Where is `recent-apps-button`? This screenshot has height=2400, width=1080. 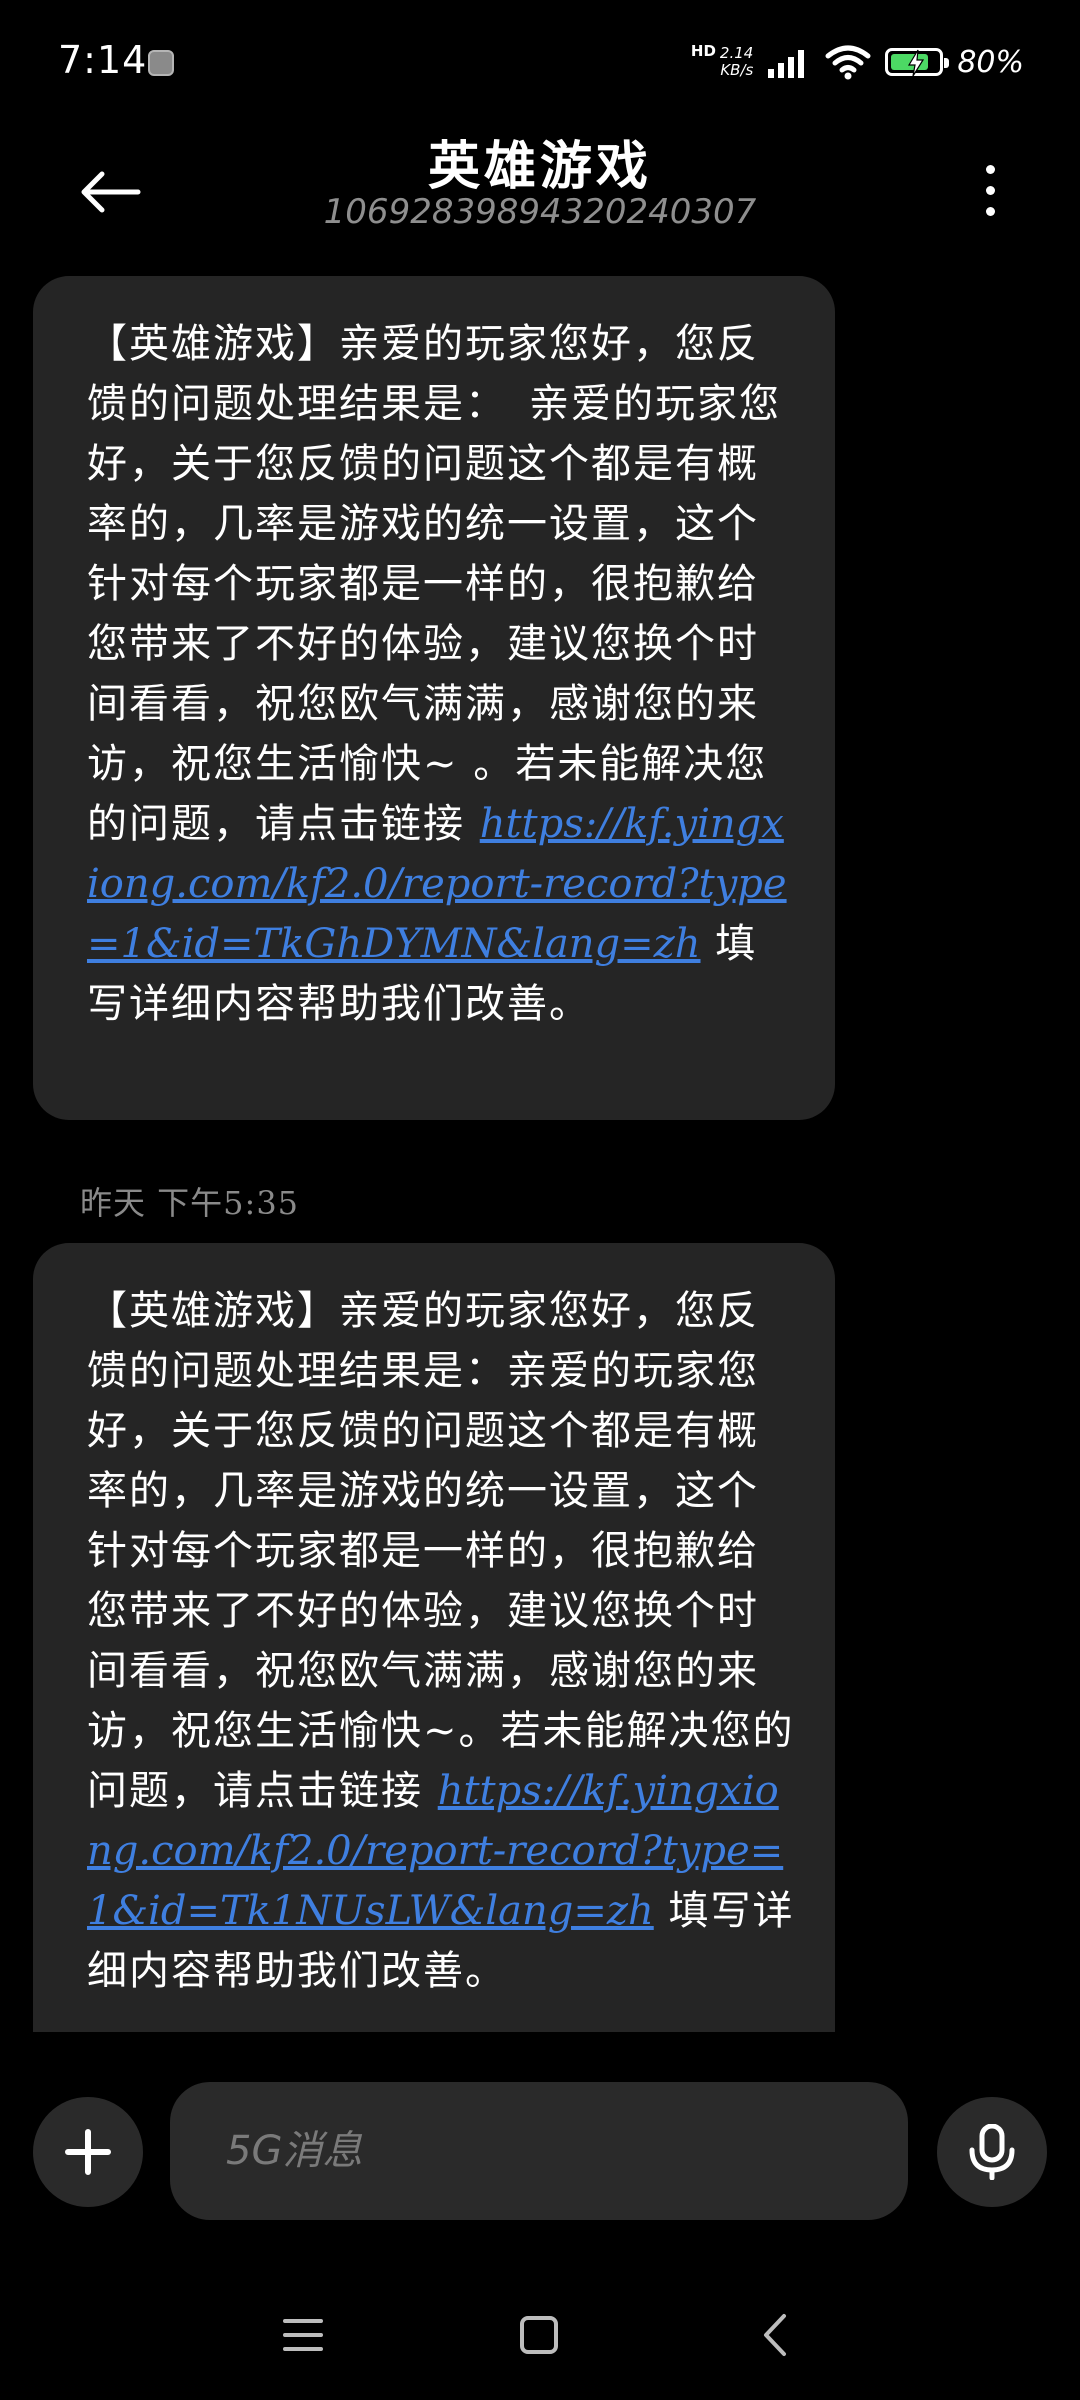
recent-apps-button is located at coordinates (303, 2335).